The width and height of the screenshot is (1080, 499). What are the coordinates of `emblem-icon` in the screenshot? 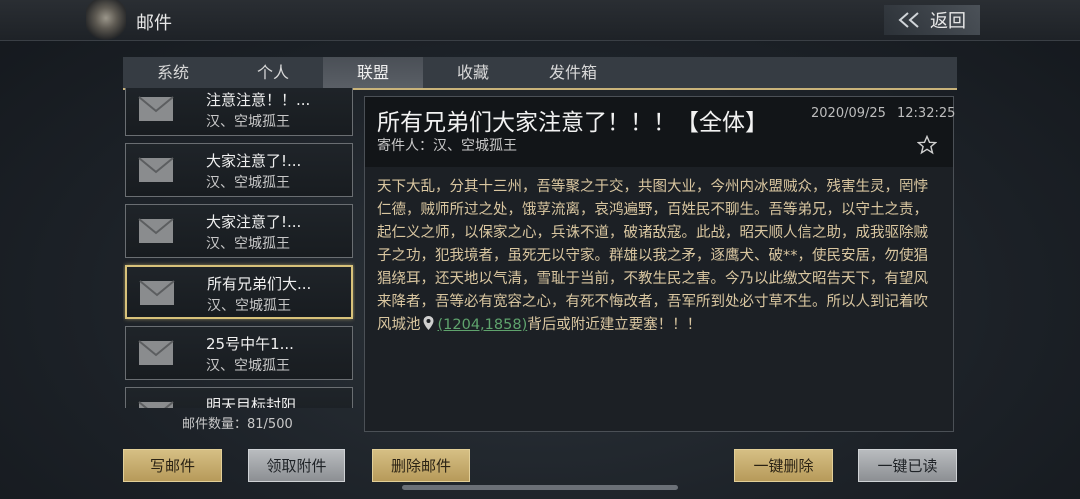 It's located at (106, 20).